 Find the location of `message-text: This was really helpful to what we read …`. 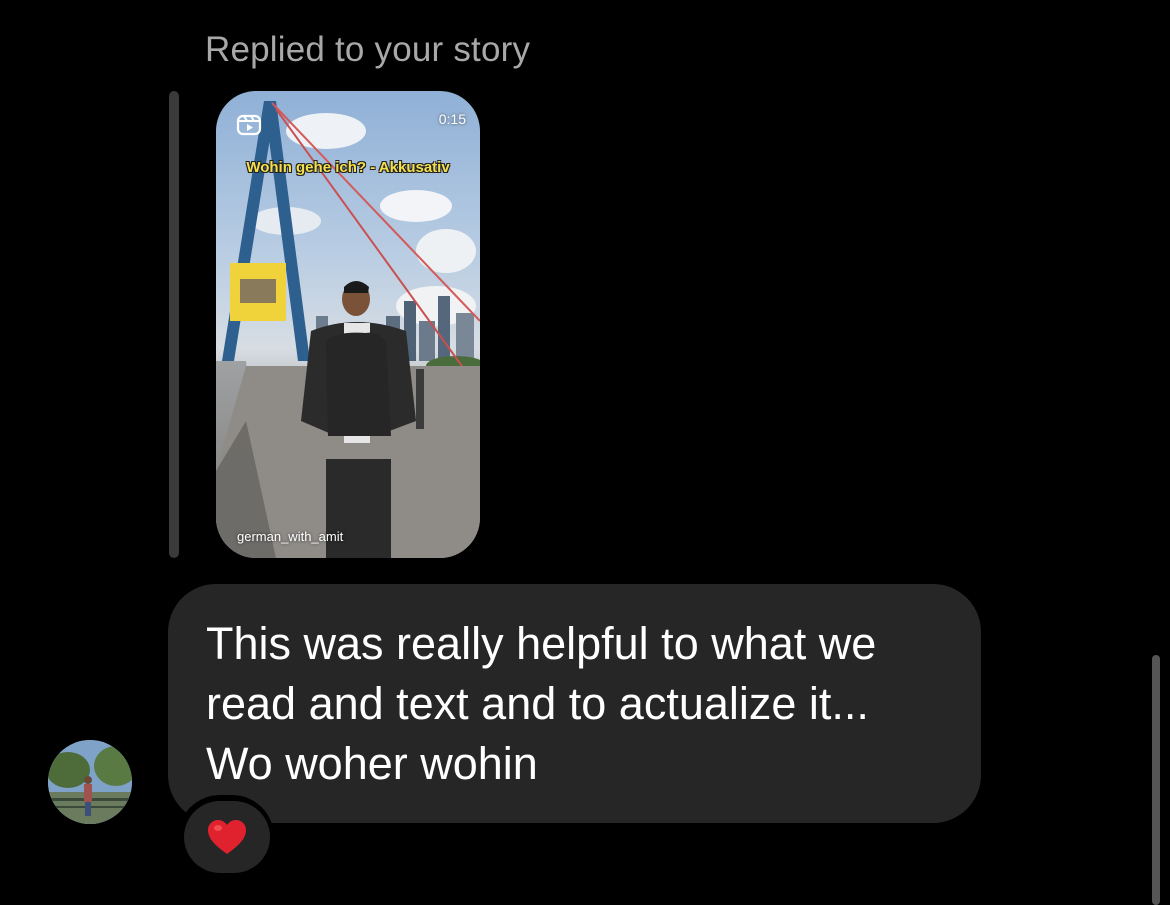

message-text: This was really helpful to what we read … is located at coordinates (541, 703).